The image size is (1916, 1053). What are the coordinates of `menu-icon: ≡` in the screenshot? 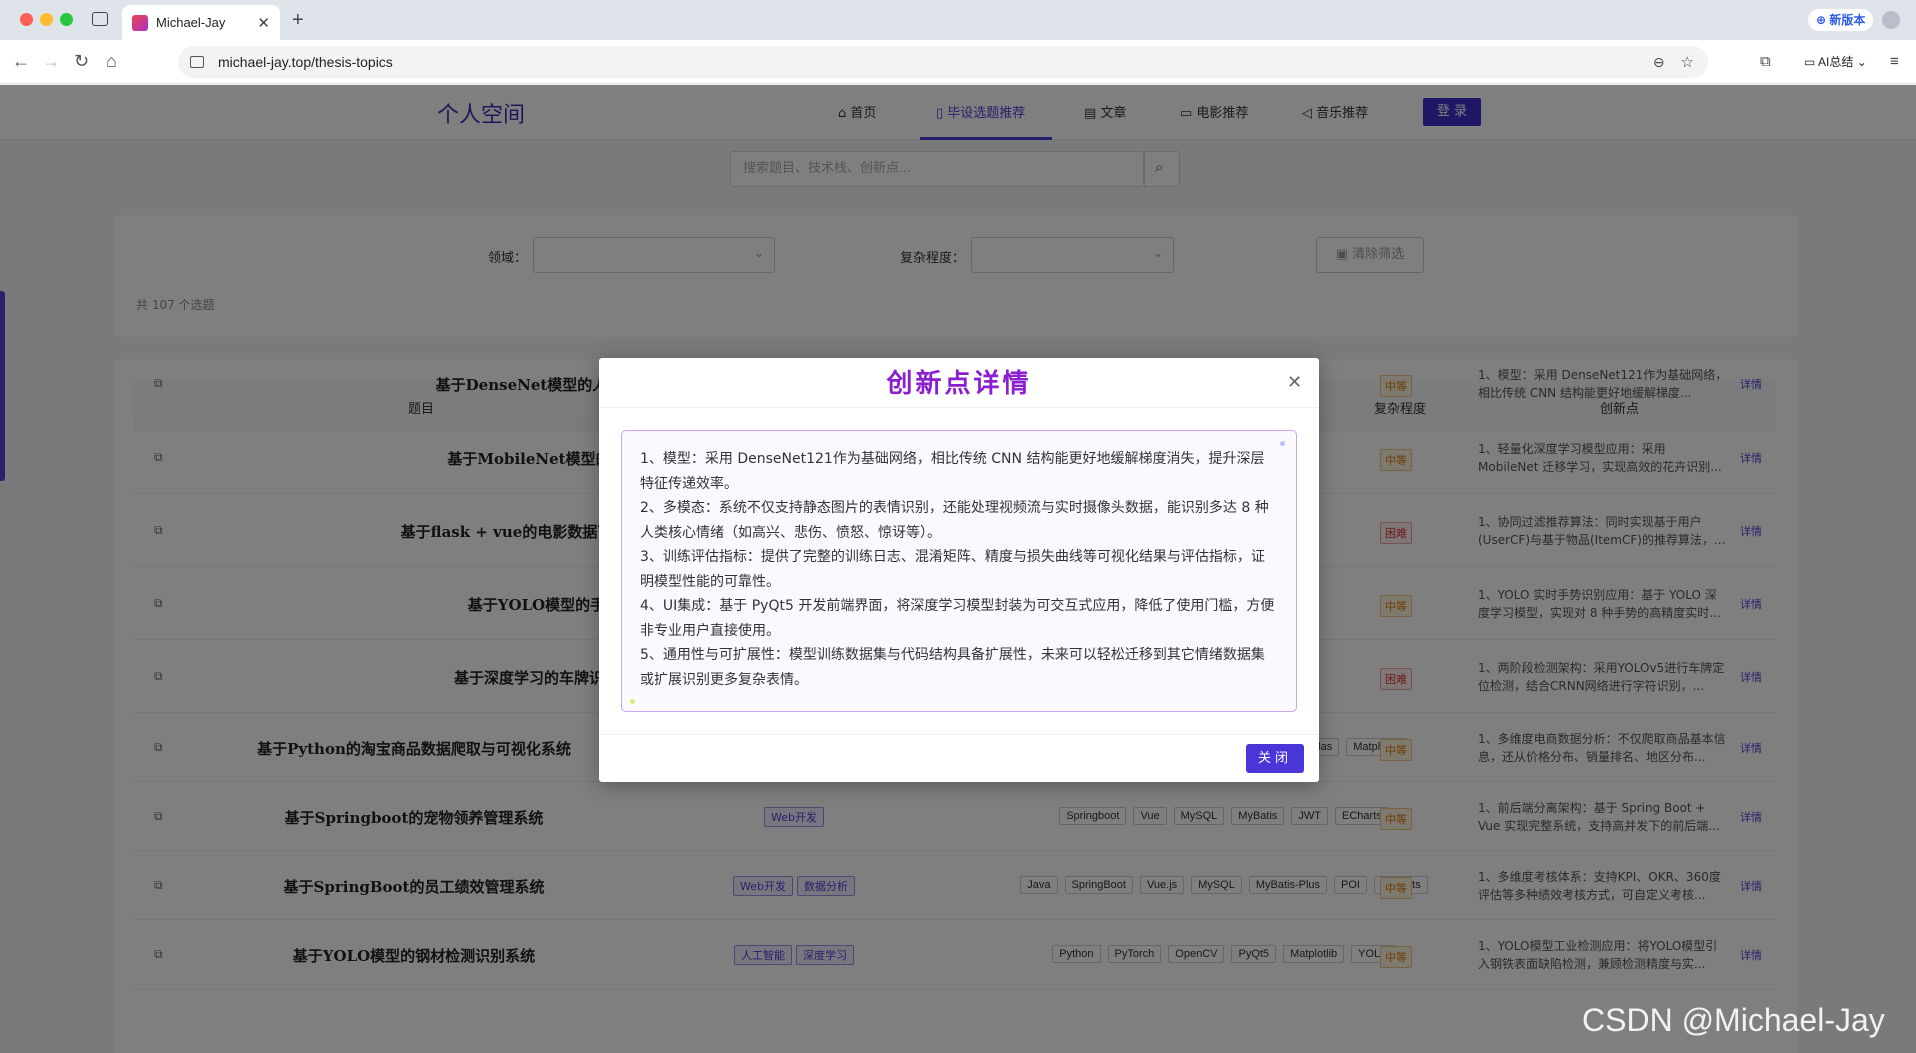 It's located at (1894, 61).